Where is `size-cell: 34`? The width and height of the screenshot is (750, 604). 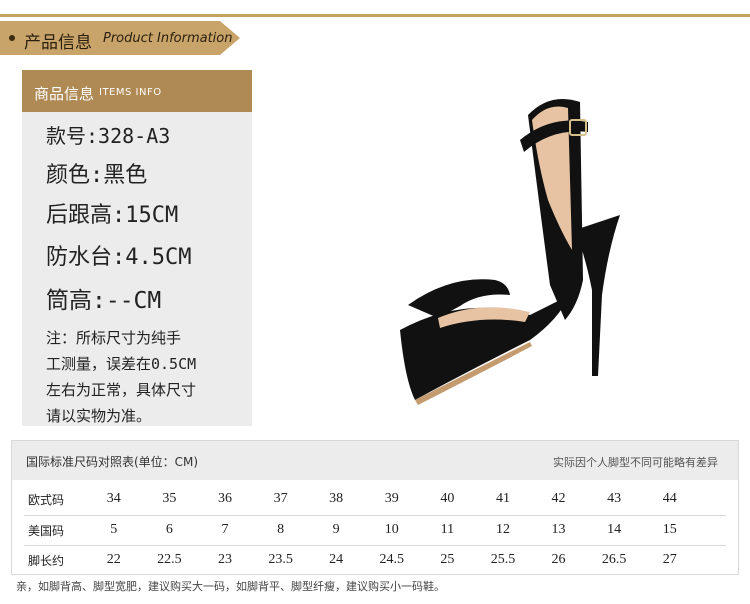
size-cell: 34 is located at coordinates (113, 498).